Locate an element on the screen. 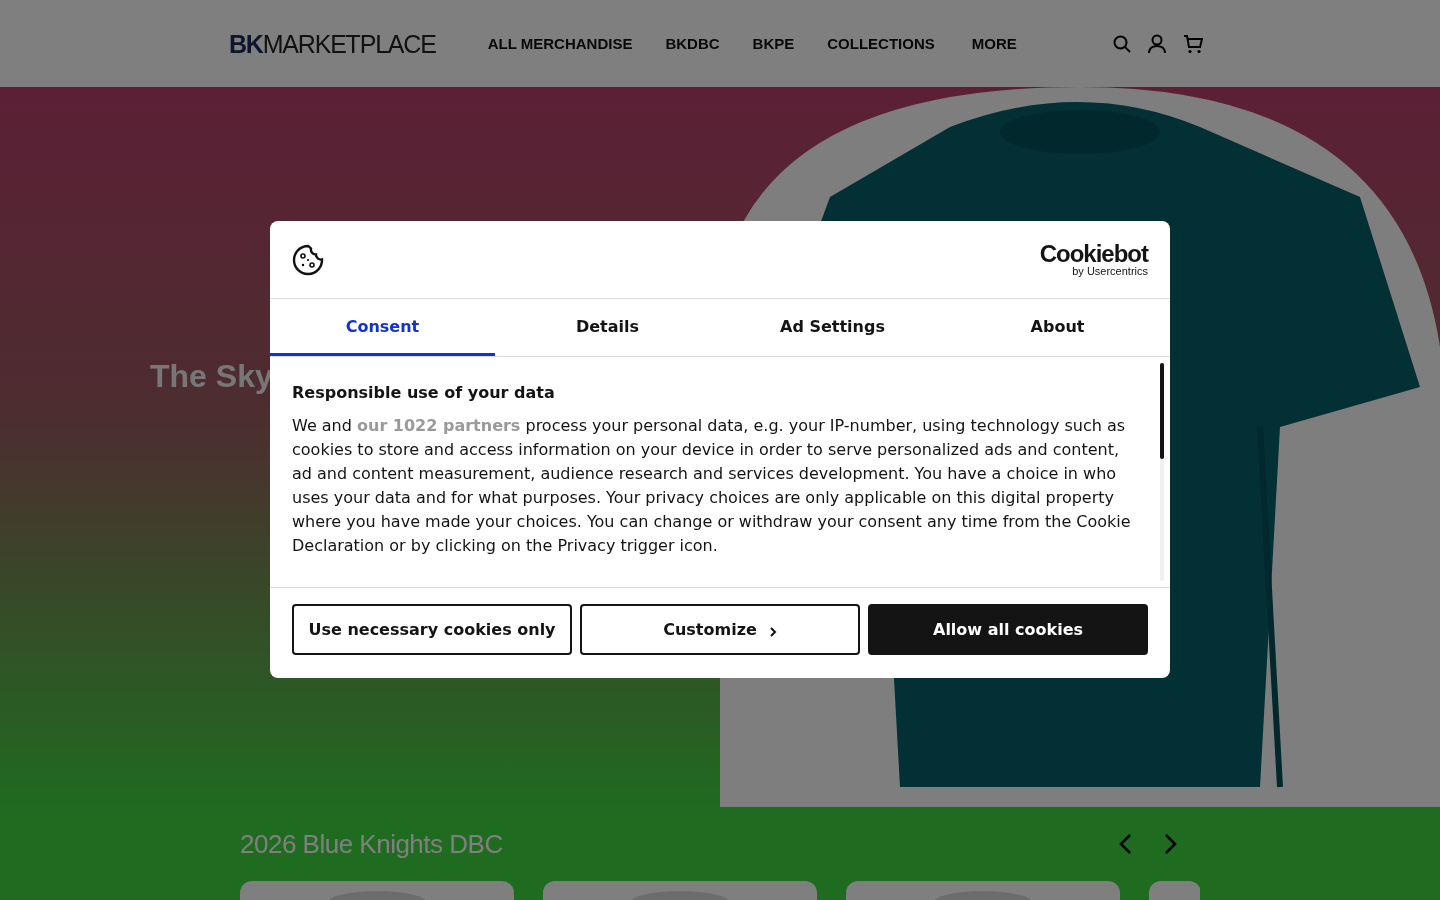 Image resolution: width=1440 pixels, height=900 pixels. allow-all-button: Allow all cookies is located at coordinates (1008, 629).